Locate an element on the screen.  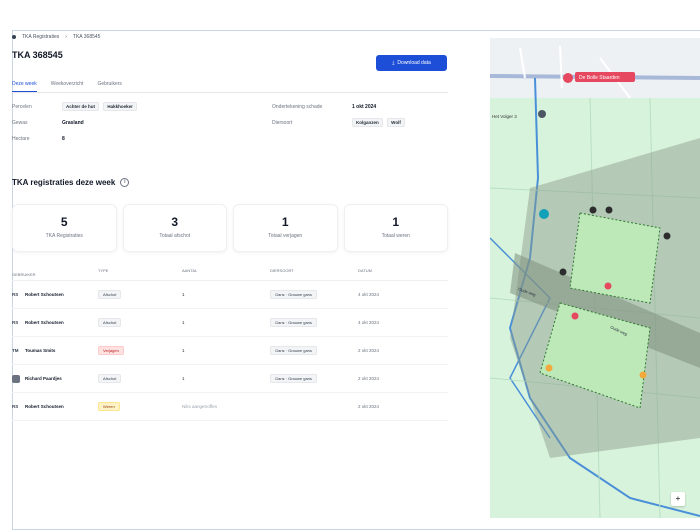
street-label: Het Volger 3 is located at coordinates (504, 116).